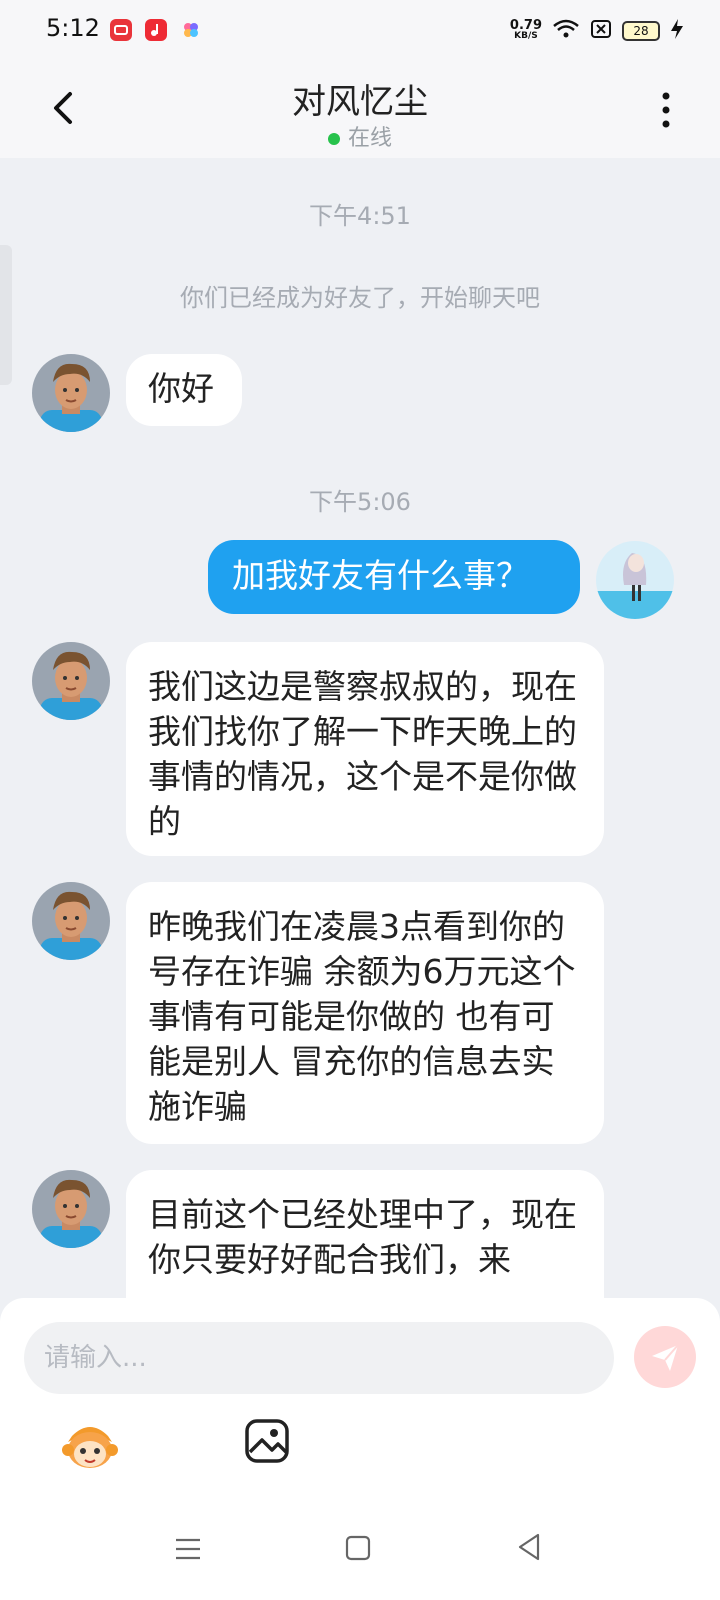  What do you see at coordinates (525, 25) in the screenshot?
I see `net-speed-value: 0.79` at bounding box center [525, 25].